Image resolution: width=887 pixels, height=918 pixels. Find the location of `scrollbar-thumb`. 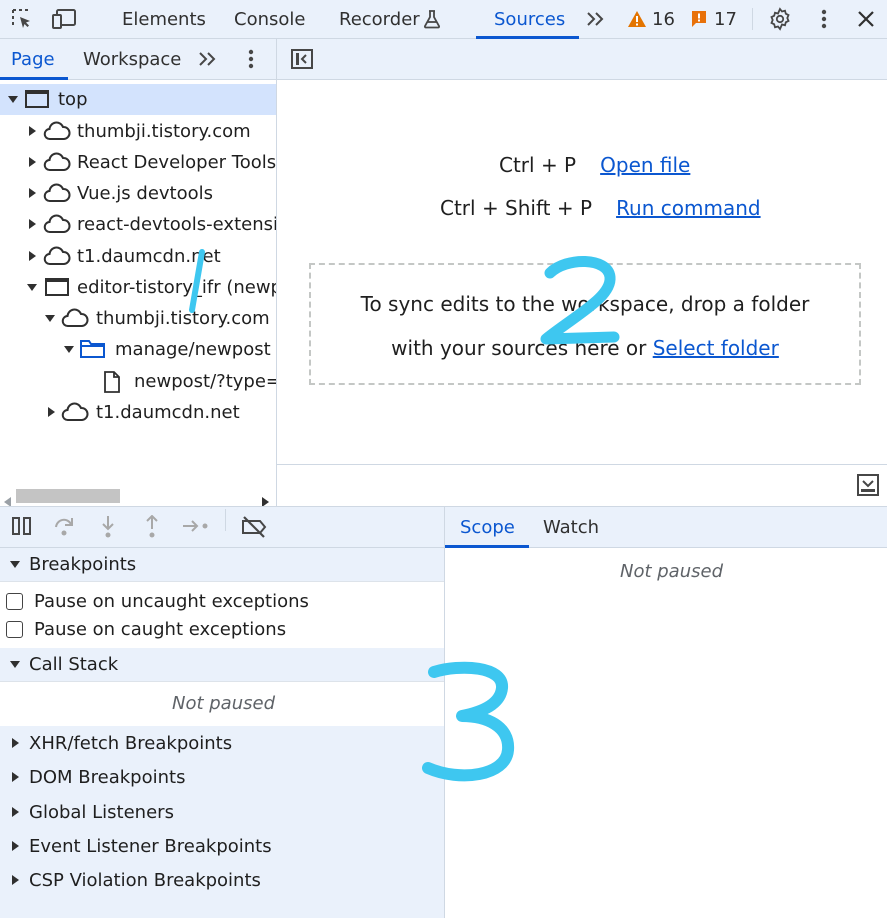

scrollbar-thumb is located at coordinates (68, 496).